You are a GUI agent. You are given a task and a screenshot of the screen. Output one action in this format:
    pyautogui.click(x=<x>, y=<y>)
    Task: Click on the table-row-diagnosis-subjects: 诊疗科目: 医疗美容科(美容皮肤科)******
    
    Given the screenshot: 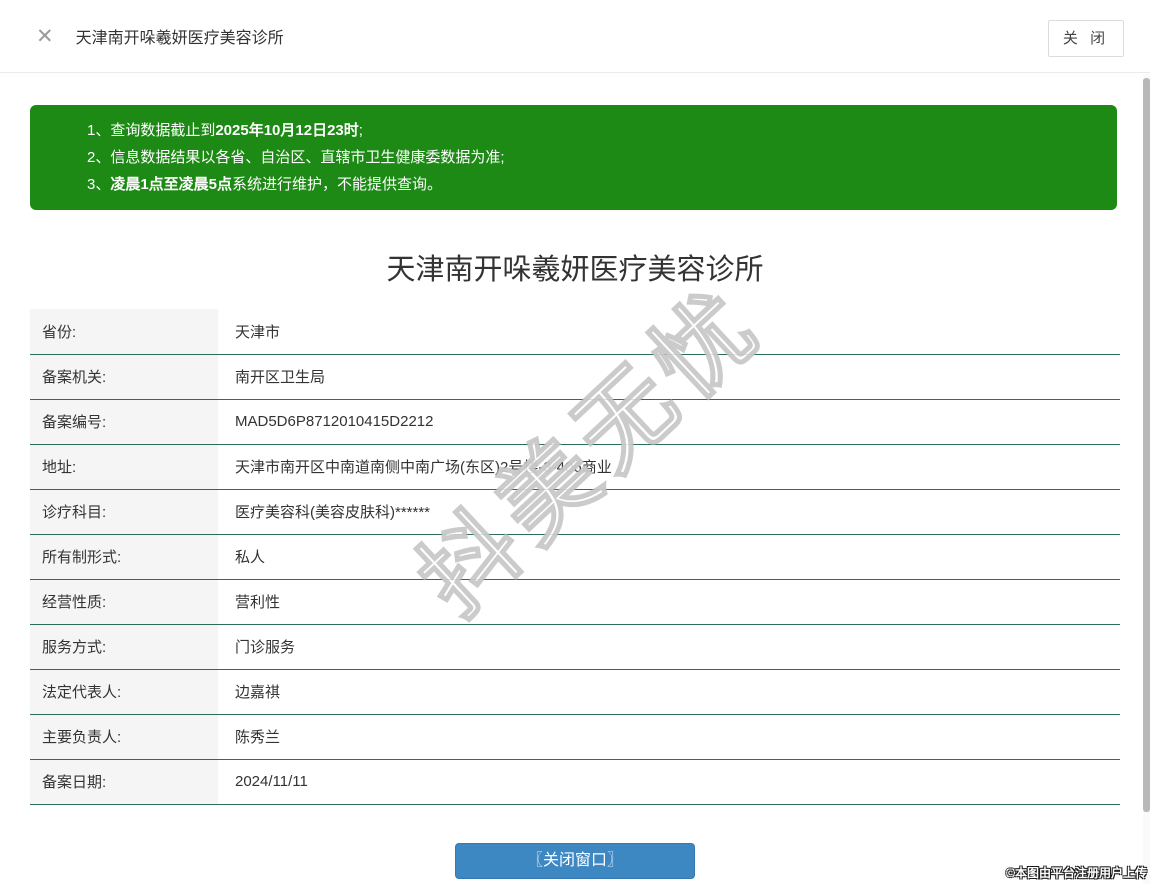 What is the action you would take?
    pyautogui.click(x=575, y=512)
    